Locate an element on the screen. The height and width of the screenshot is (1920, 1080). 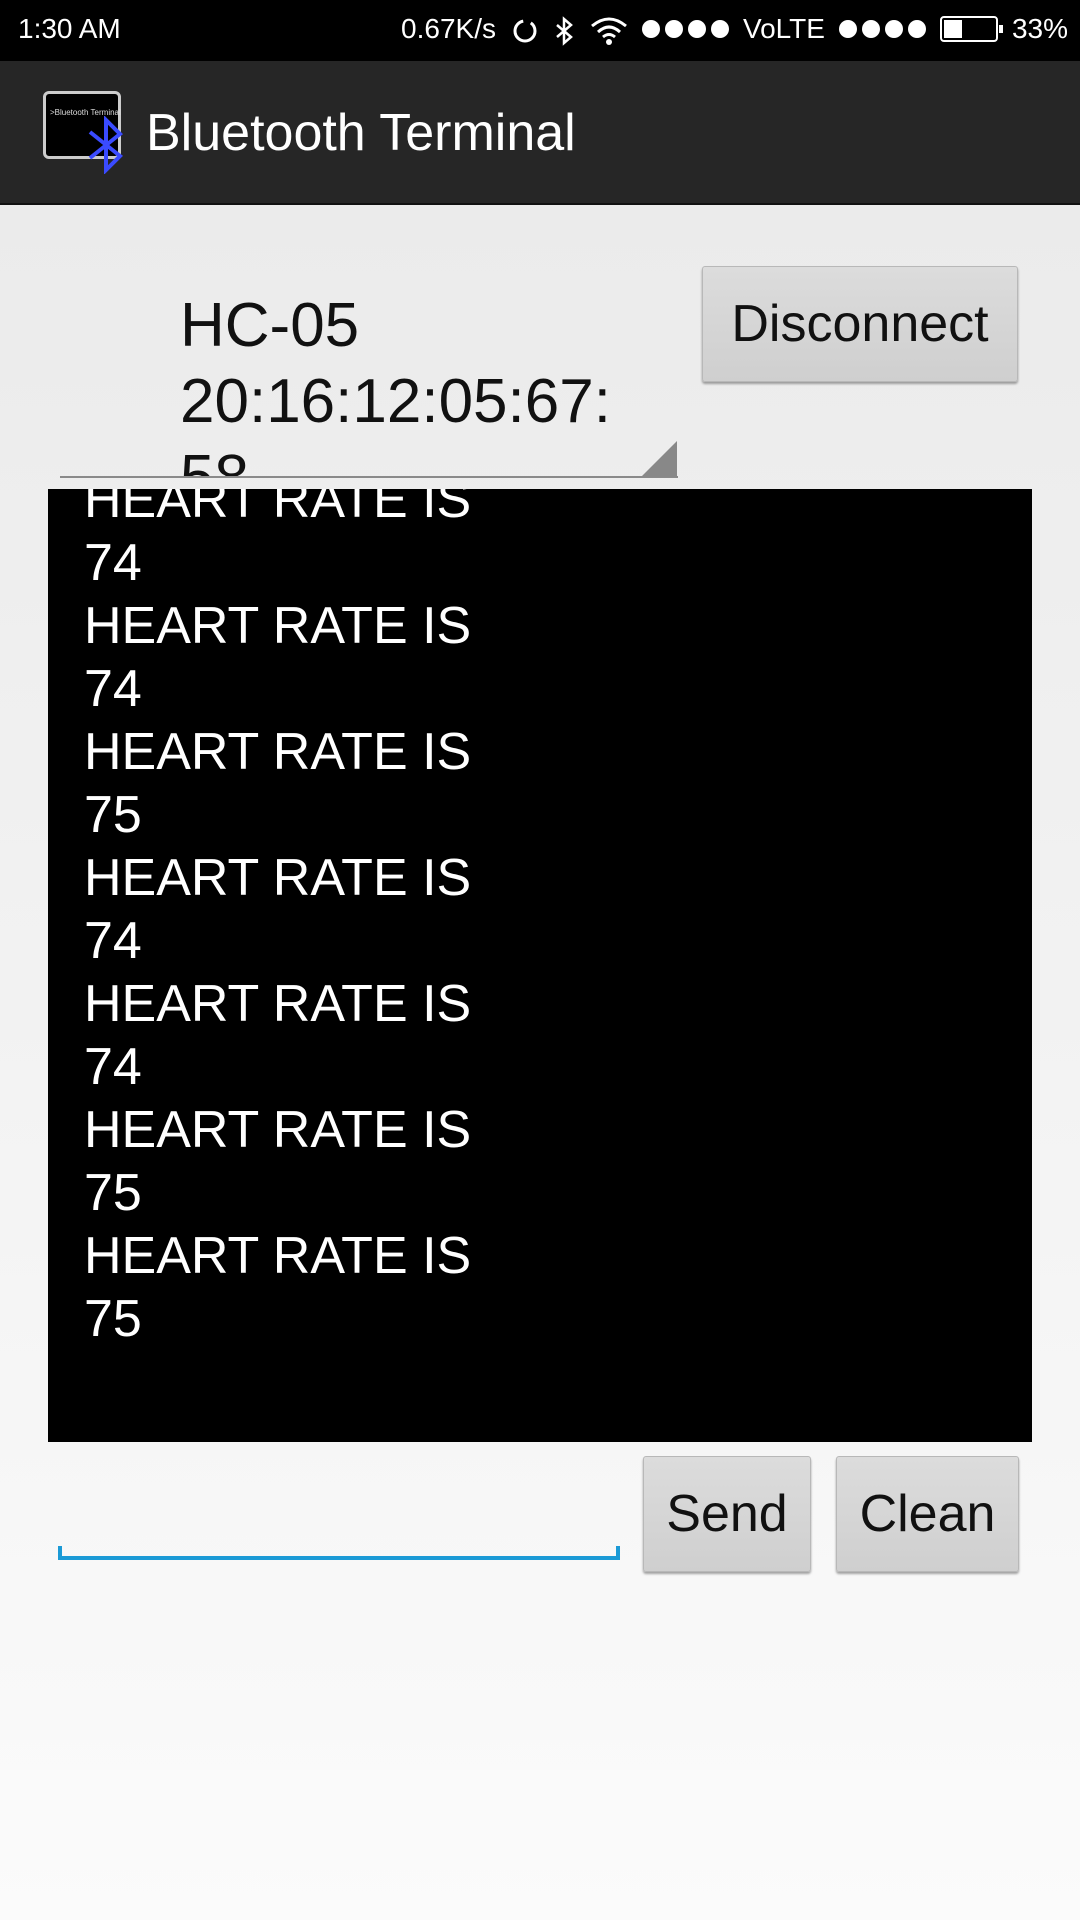
battery-percent: 33% is located at coordinates (1039, 29).